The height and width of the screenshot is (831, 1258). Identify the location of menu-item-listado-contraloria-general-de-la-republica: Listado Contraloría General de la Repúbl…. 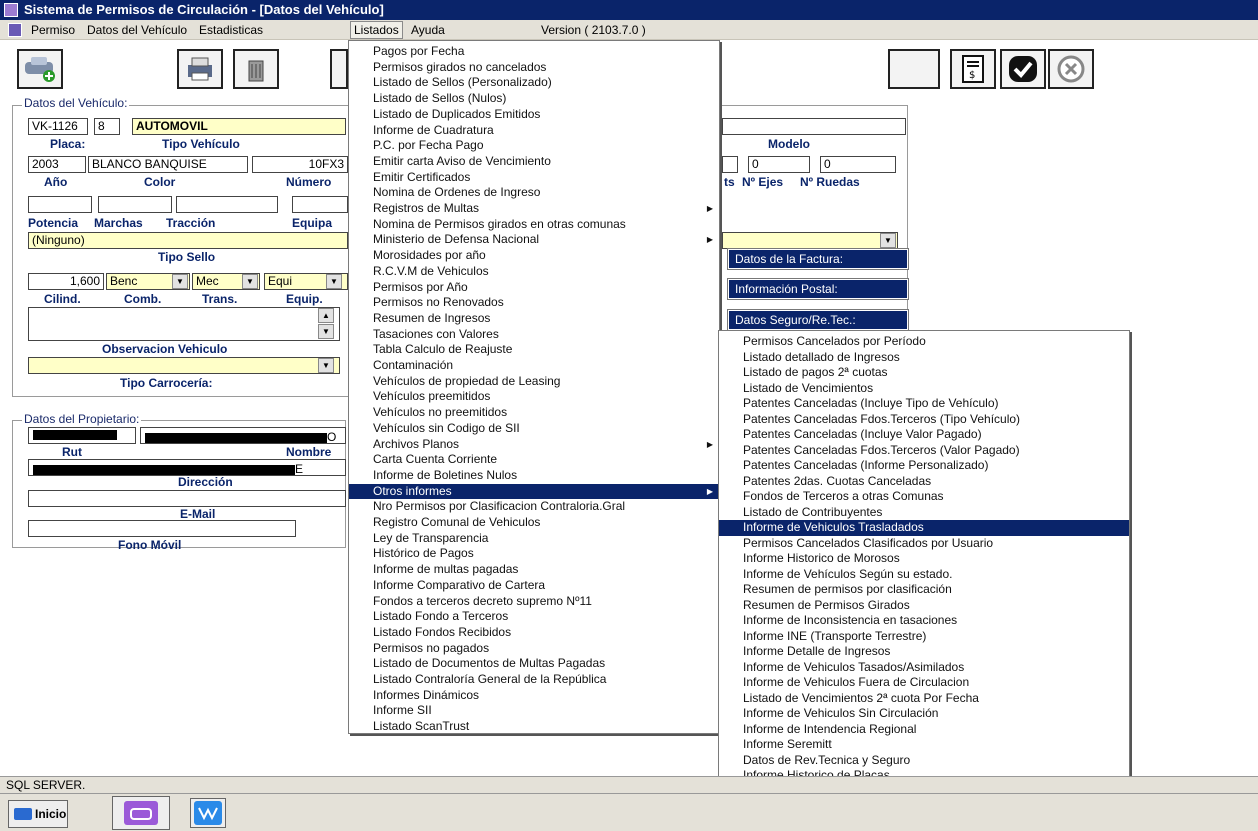
(534, 680).